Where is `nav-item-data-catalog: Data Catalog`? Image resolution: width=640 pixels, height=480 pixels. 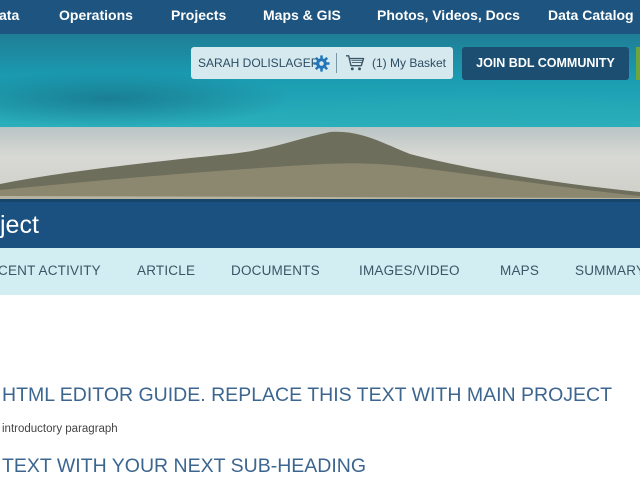 nav-item-data-catalog: Data Catalog is located at coordinates (591, 17).